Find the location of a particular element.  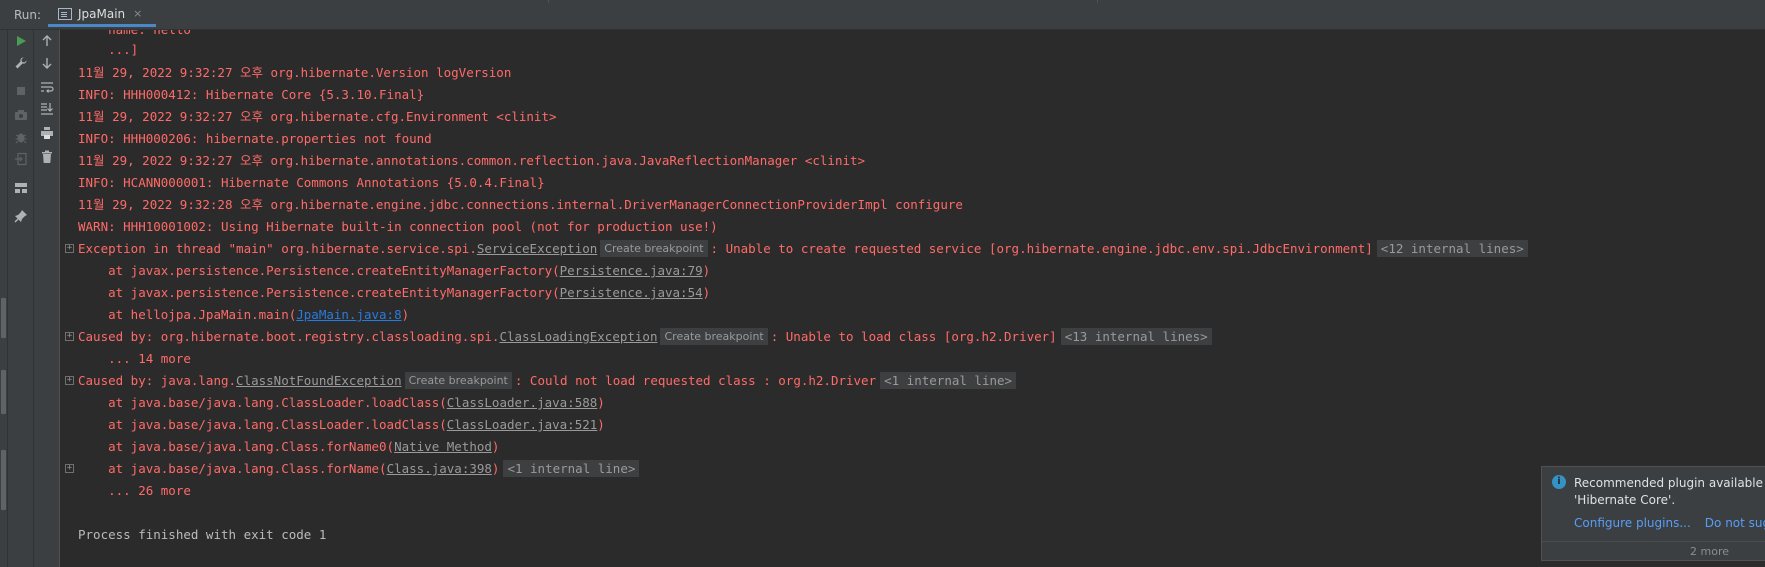

console-toolbar is located at coordinates (47, 298).